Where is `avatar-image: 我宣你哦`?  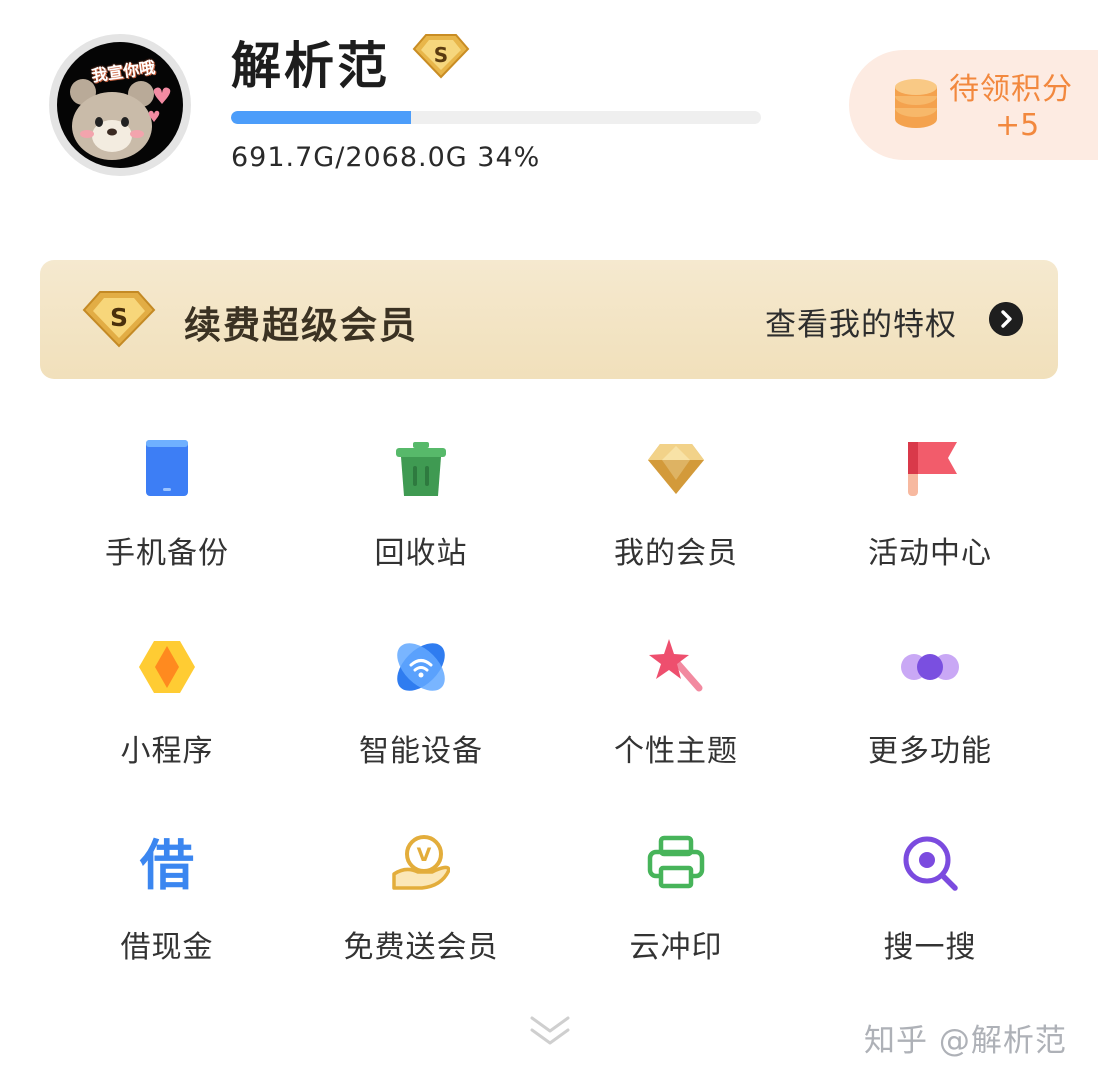 avatar-image: 我宣你哦 is located at coordinates (120, 105).